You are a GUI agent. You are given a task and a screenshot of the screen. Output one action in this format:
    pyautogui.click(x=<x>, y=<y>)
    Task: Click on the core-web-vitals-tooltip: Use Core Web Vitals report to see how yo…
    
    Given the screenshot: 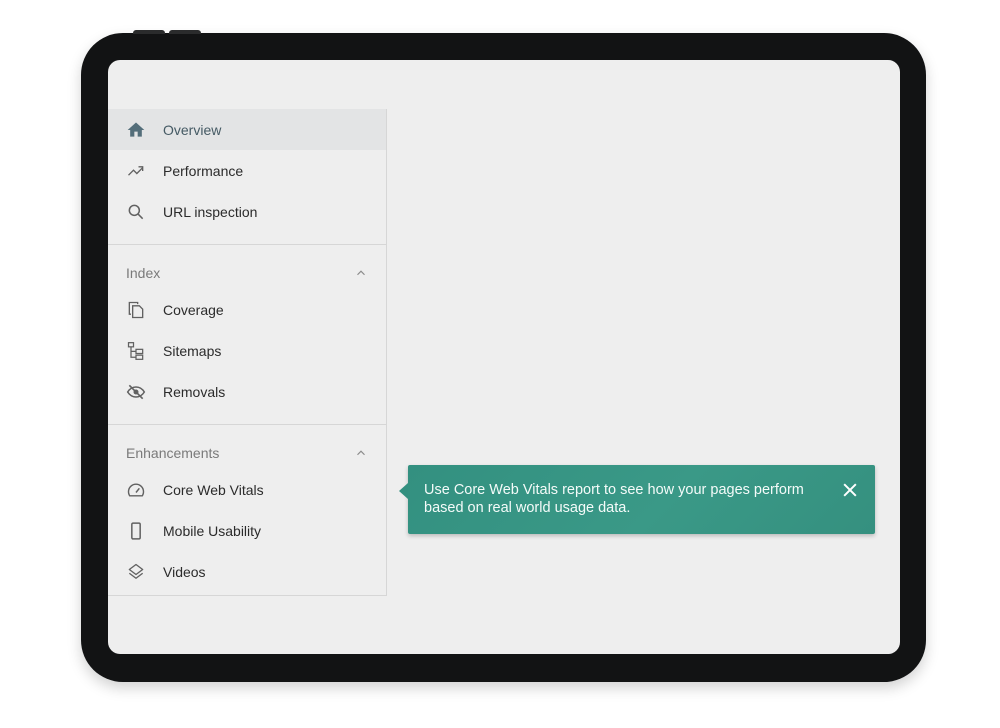 What is the action you would take?
    pyautogui.click(x=637, y=499)
    